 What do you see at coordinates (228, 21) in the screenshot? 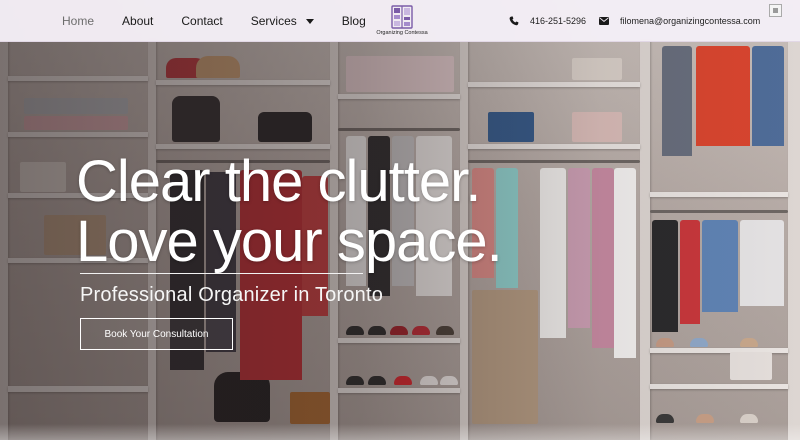
I see `main-nav: Home About Contact Services Blog` at bounding box center [228, 21].